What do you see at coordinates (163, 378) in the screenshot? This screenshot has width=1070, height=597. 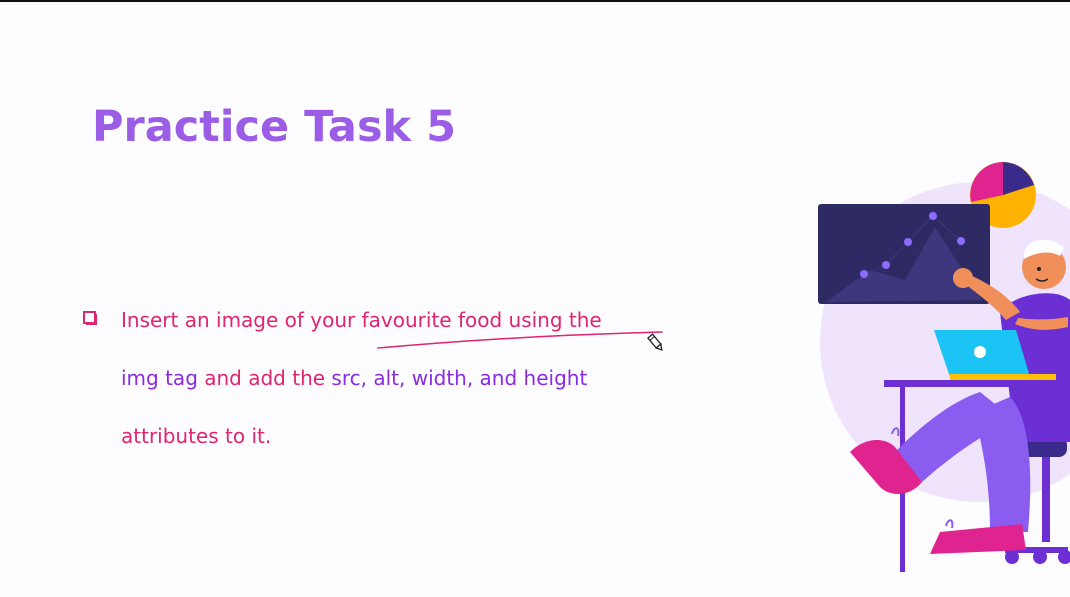 I see `bullet-text-segment: img tag` at bounding box center [163, 378].